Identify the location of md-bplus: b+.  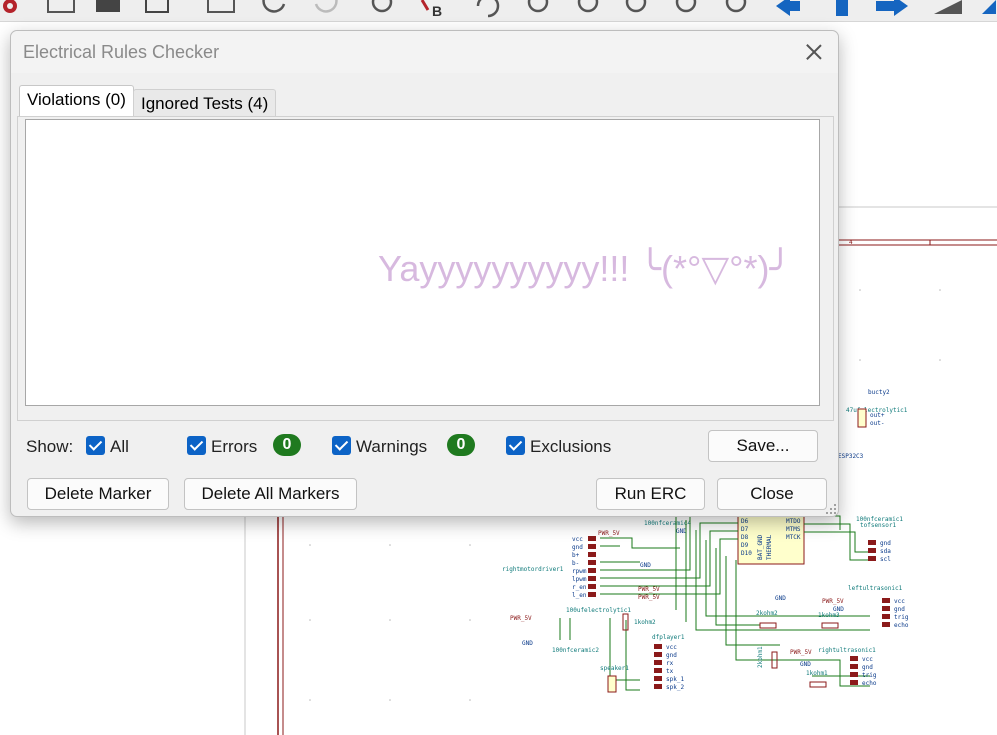
(576, 555).